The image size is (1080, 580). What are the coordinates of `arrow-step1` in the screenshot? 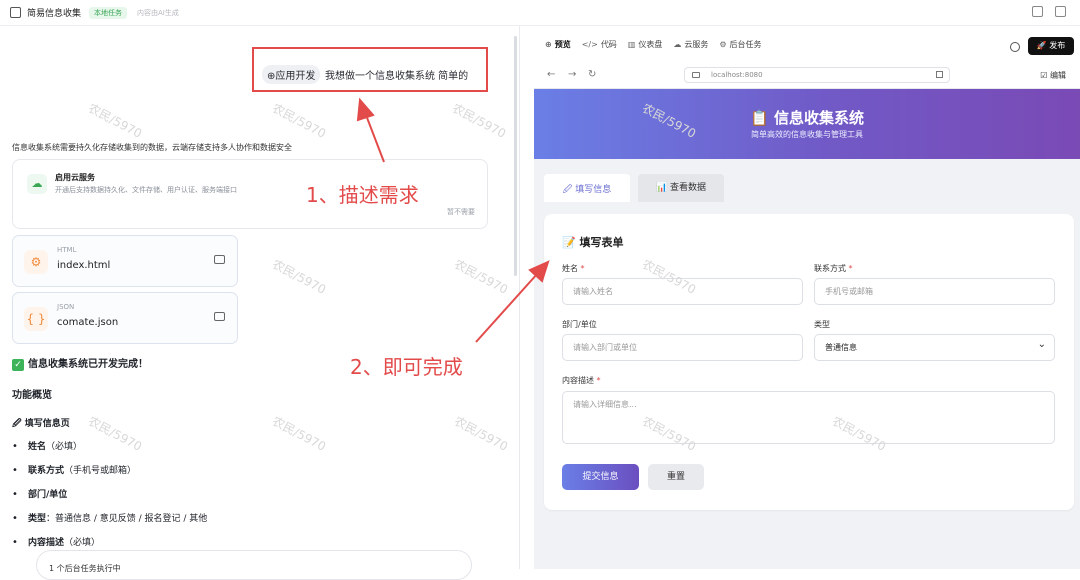 It's located at (370, 130).